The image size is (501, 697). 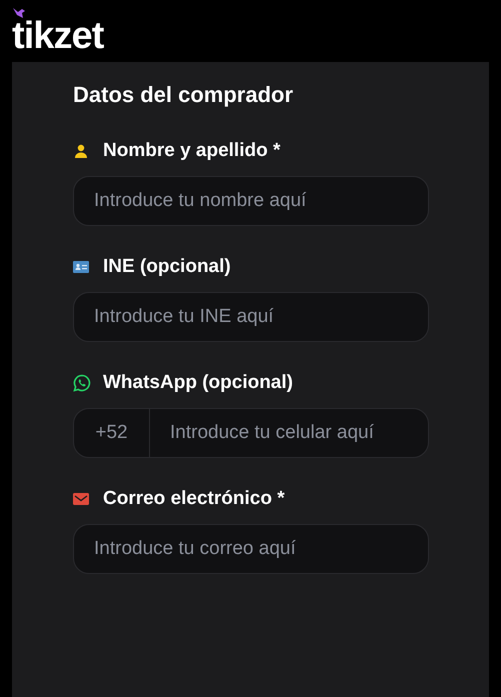 What do you see at coordinates (251, 201) in the screenshot?
I see `input-field: Introduce tu nombre aquí` at bounding box center [251, 201].